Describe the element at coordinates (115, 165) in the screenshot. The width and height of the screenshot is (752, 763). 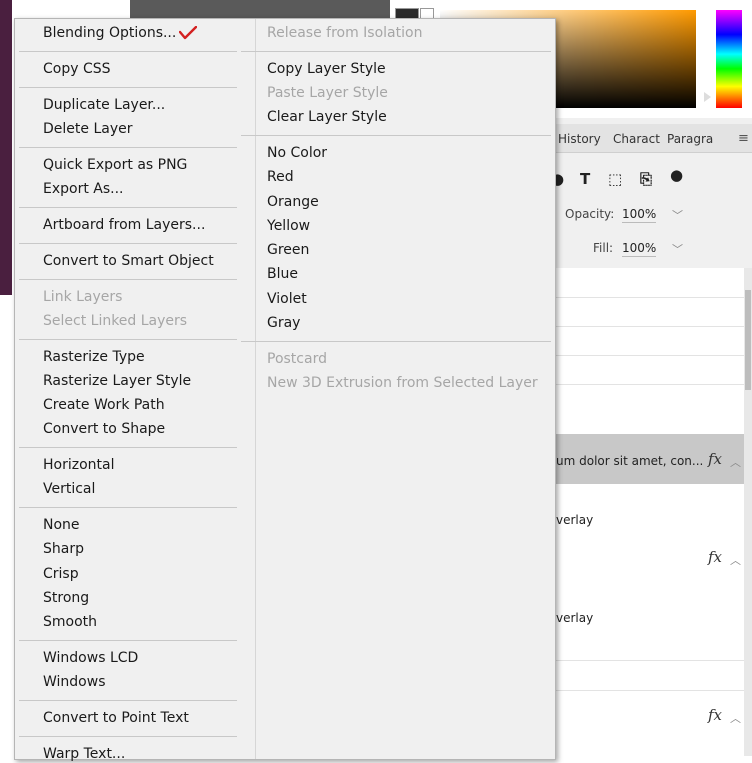
I see `menu-item-quick-export: Quick Export as PNG` at that location.